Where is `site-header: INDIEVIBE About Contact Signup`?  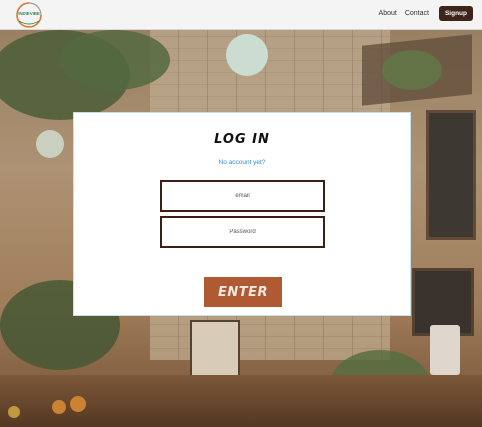 site-header: INDIEVIBE About Contact Signup is located at coordinates (241, 15).